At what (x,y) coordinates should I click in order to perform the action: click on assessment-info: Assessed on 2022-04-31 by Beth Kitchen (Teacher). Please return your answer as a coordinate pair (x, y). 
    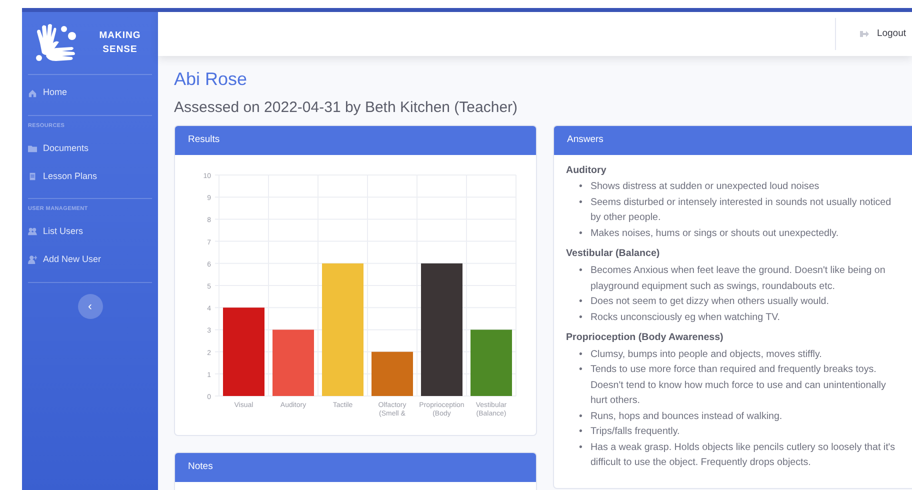
    Looking at the image, I should click on (346, 107).